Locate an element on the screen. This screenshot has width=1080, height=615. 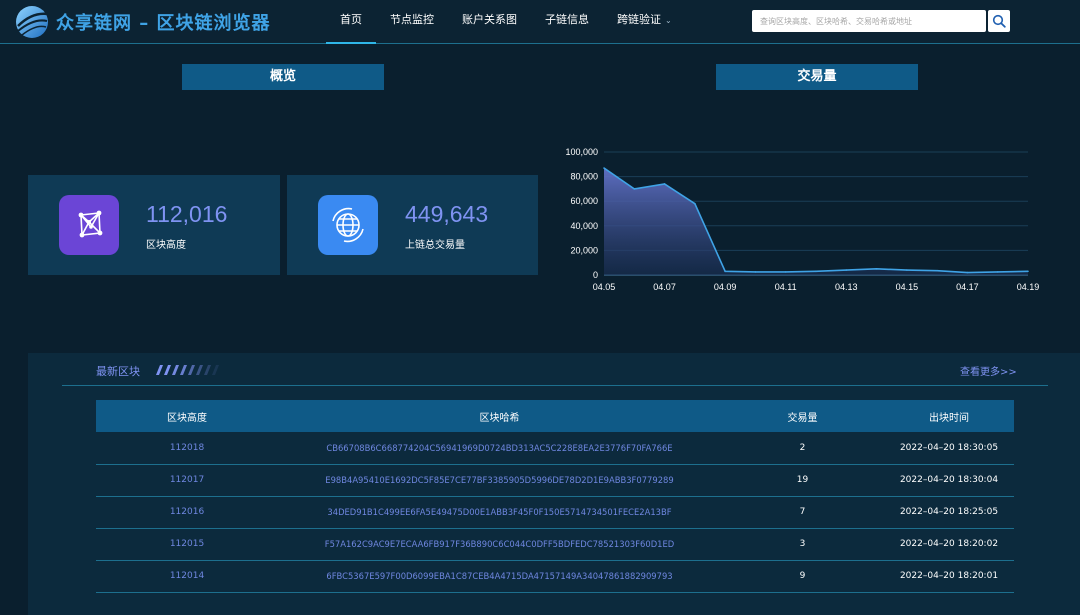
block-time: 2022–04–20 18:30:04 is located at coordinates (949, 480).